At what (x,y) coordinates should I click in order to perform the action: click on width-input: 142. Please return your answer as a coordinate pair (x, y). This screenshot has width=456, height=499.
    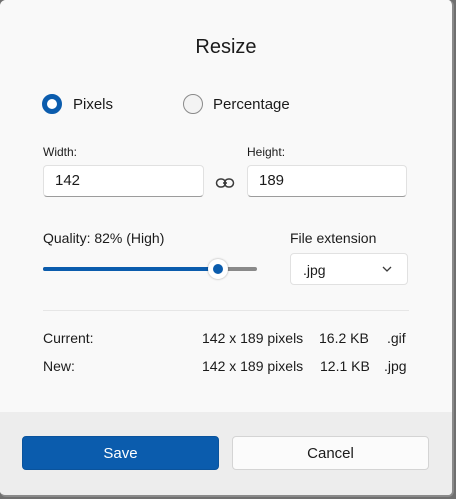
    Looking at the image, I should click on (123, 181).